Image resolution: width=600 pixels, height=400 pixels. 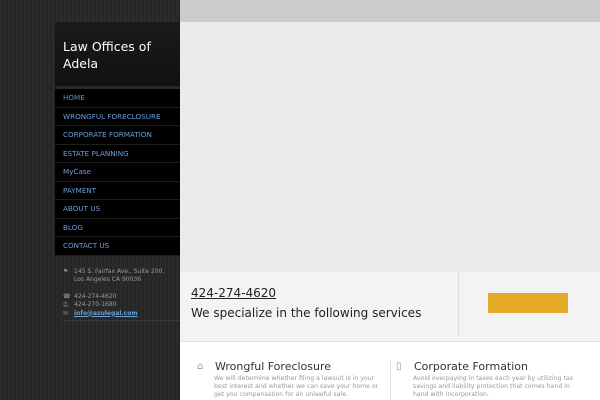 I want to click on top-strip, so click(x=390, y=11).